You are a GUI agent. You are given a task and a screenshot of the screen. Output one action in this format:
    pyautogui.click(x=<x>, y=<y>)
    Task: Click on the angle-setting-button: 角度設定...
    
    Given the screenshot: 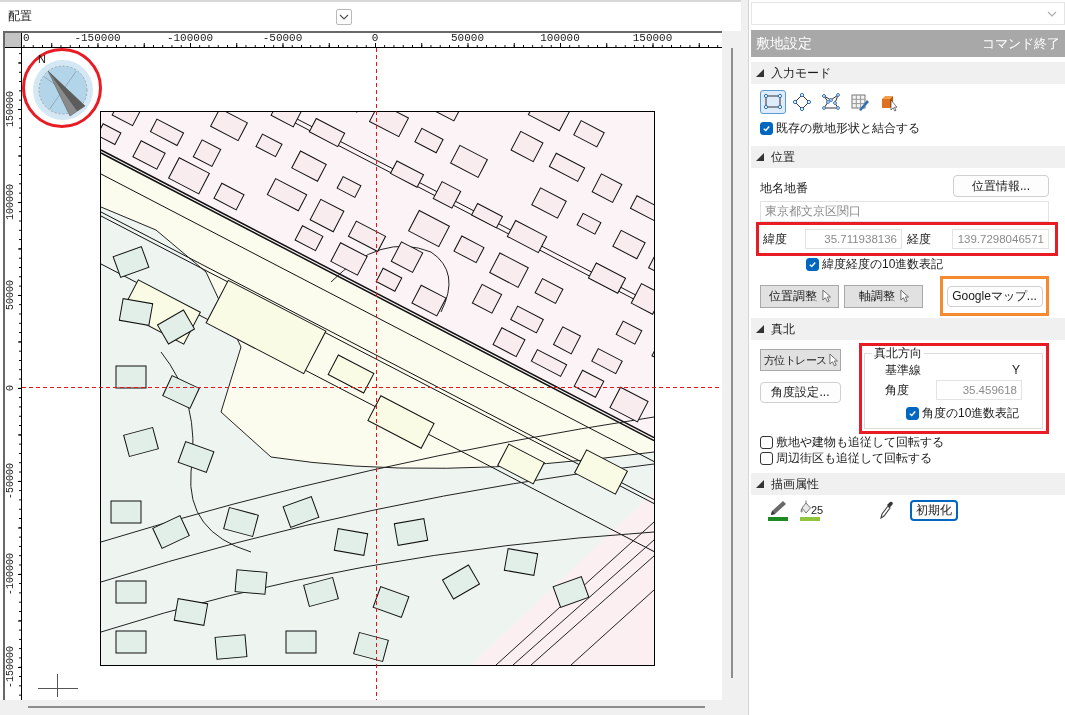 What is the action you would take?
    pyautogui.click(x=800, y=392)
    